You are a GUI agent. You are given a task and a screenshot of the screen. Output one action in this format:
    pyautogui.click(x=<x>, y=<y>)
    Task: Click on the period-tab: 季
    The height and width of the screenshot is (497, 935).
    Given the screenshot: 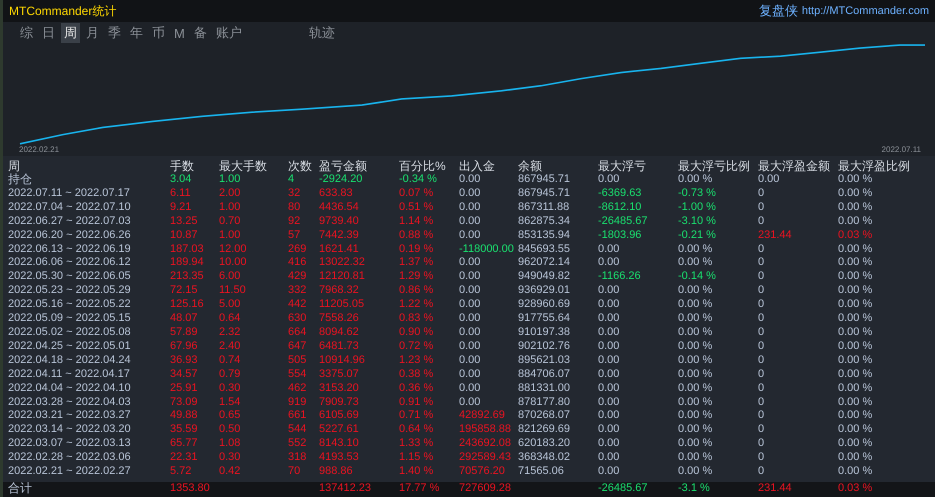 What is the action you would take?
    pyautogui.click(x=114, y=33)
    